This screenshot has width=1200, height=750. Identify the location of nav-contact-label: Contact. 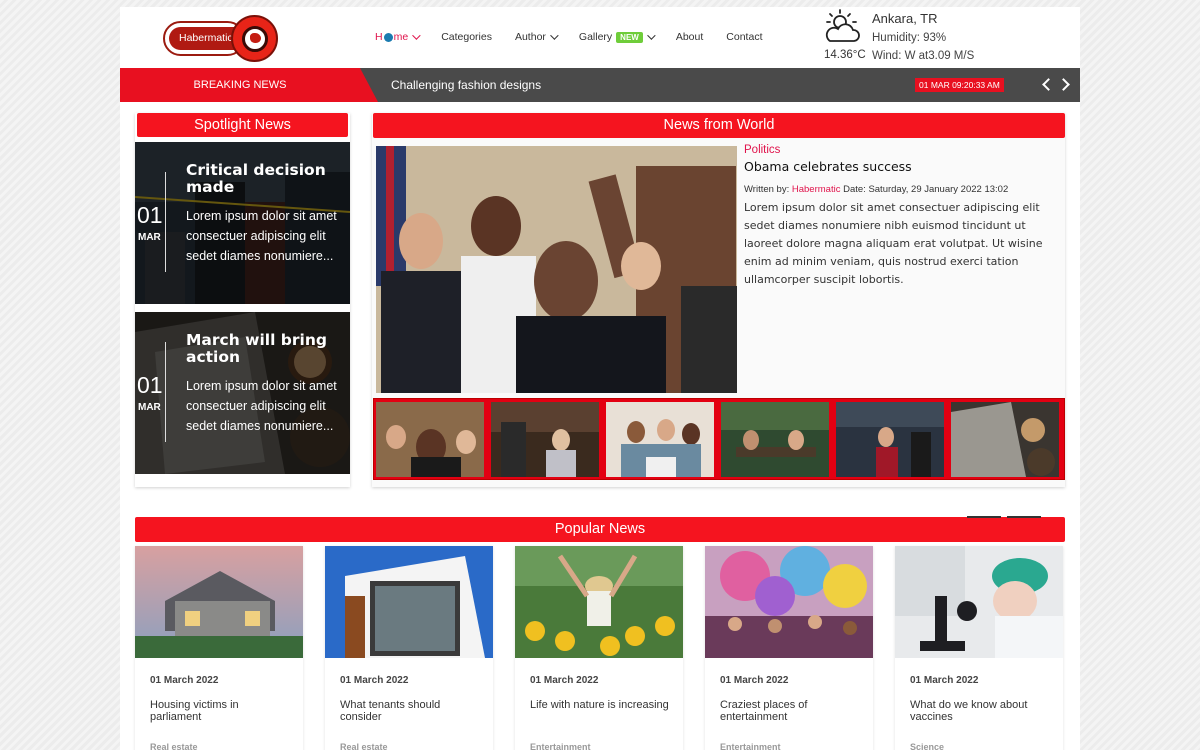
(744, 37).